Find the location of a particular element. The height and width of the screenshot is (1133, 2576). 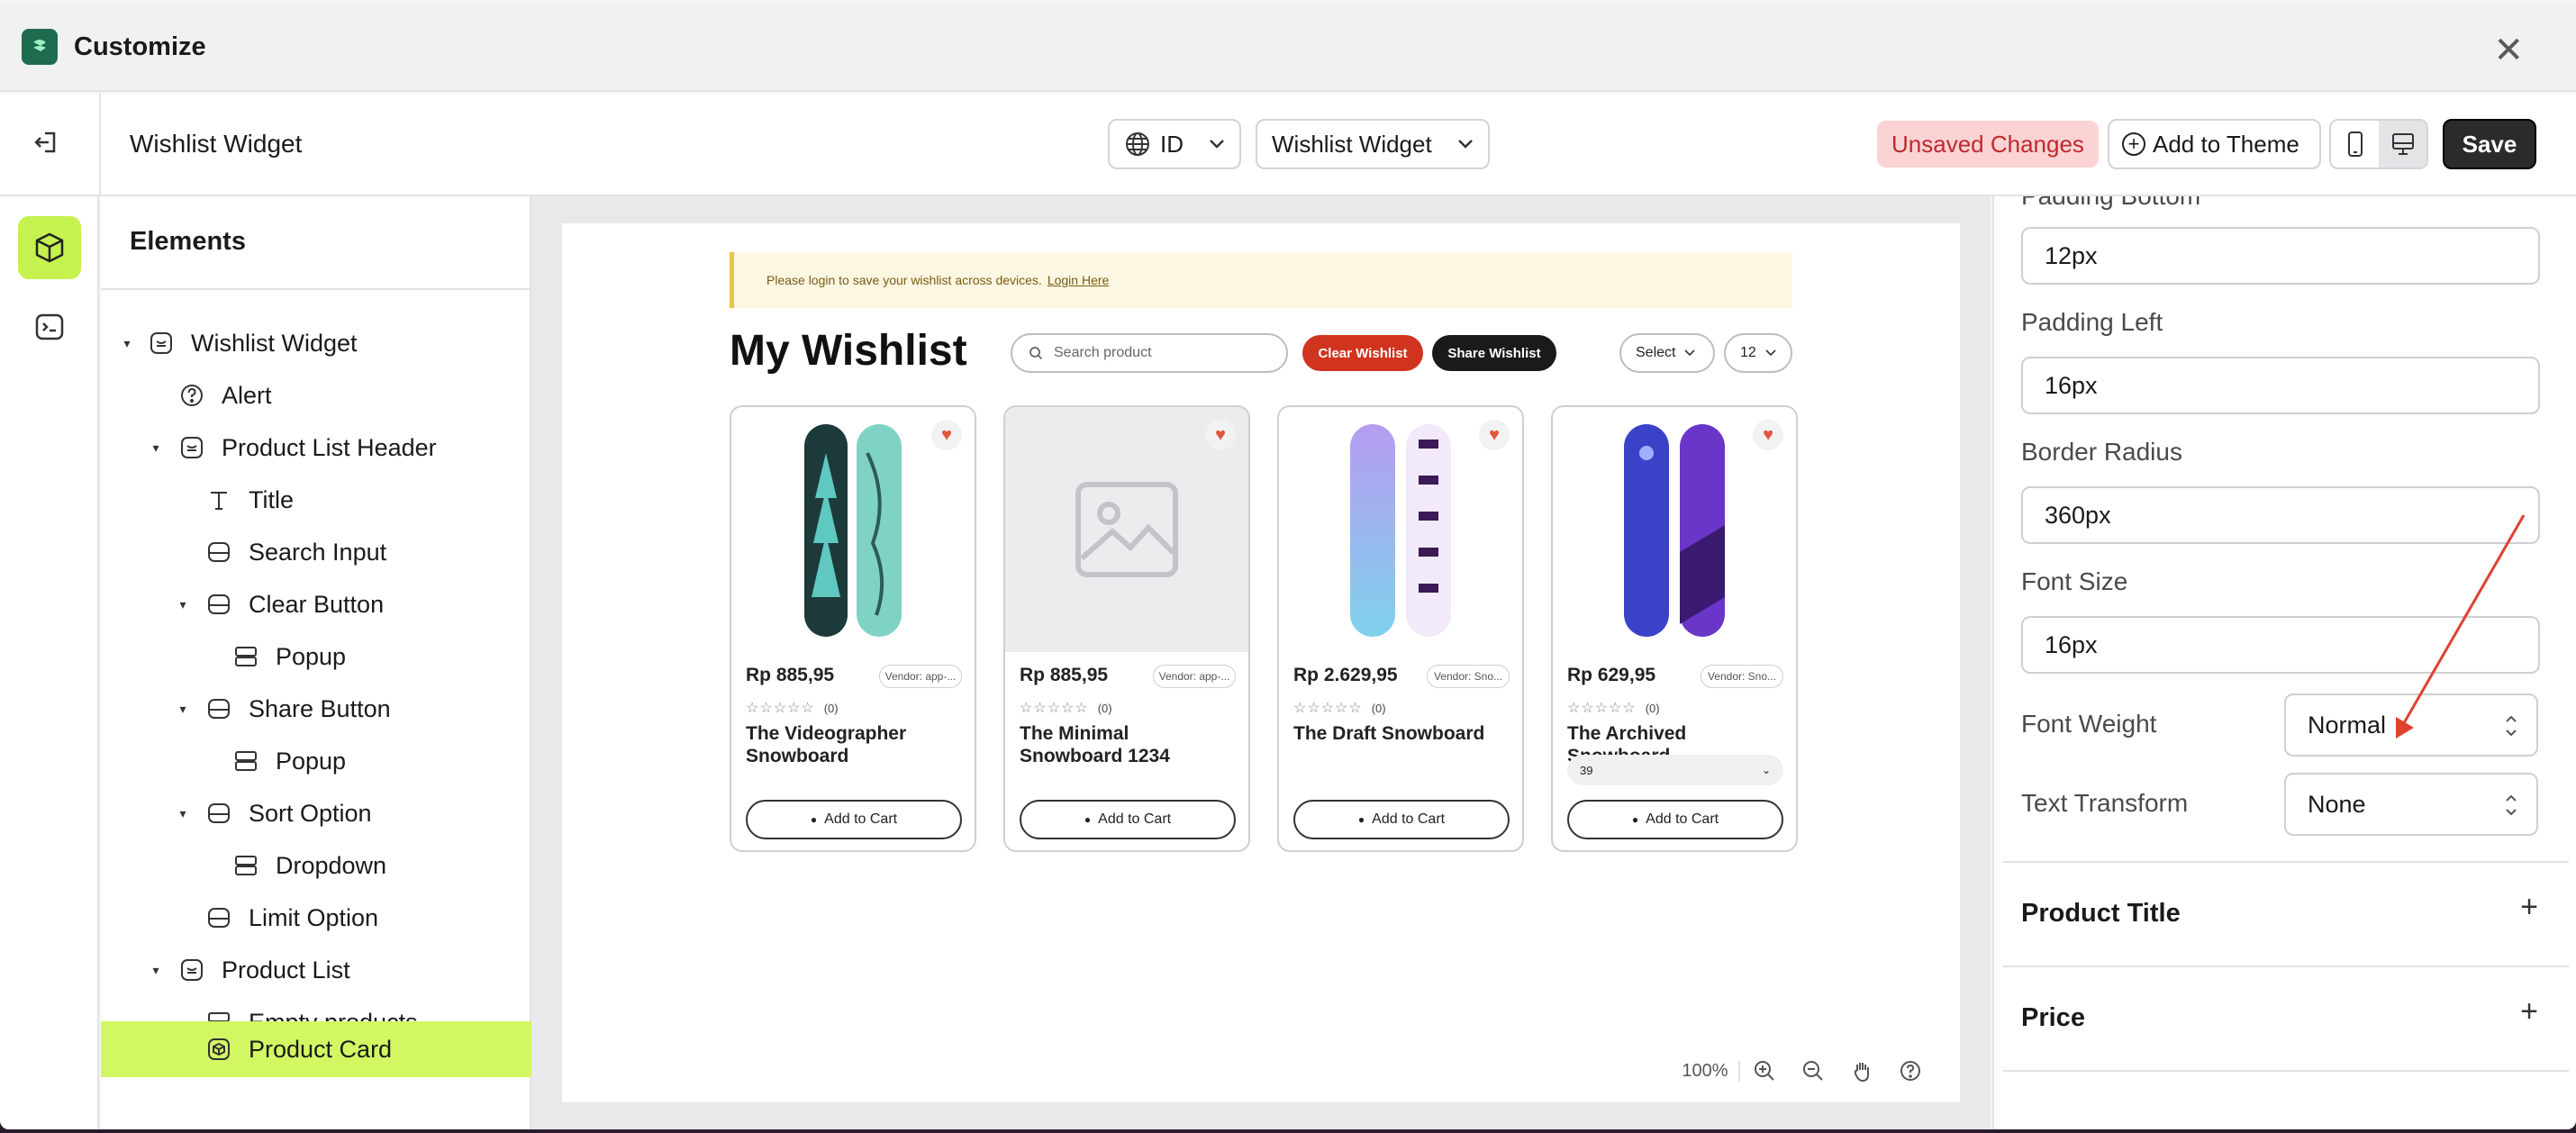

save-button: Save is located at coordinates (2489, 144).